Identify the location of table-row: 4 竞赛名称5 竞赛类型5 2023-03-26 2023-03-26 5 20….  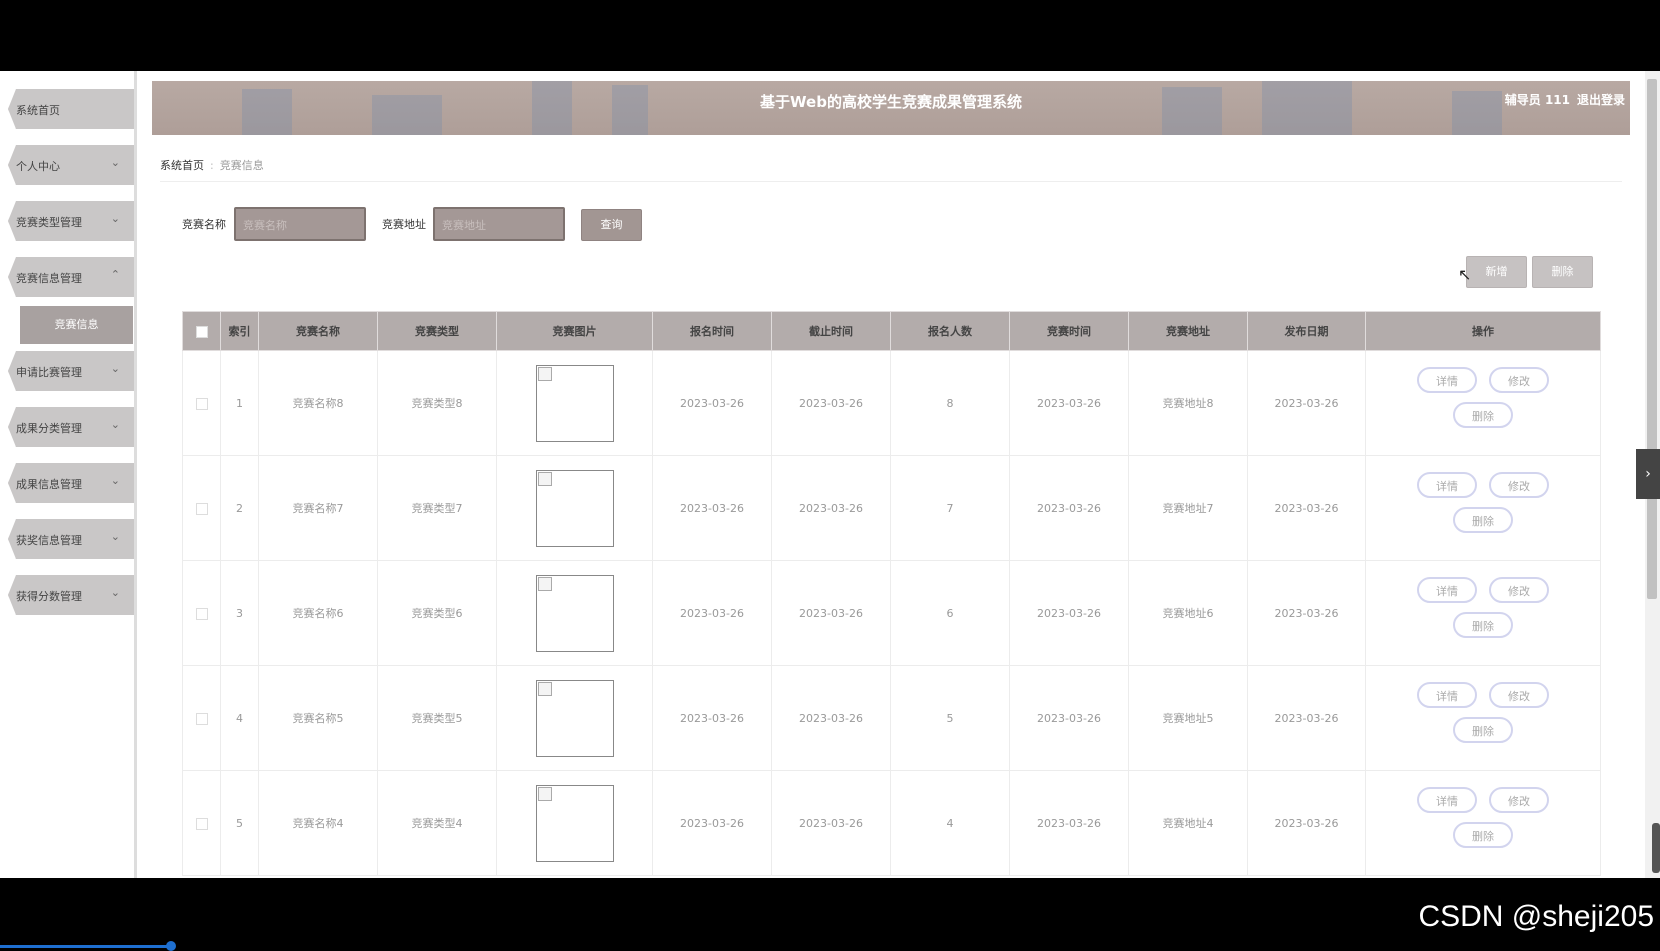
(891, 718).